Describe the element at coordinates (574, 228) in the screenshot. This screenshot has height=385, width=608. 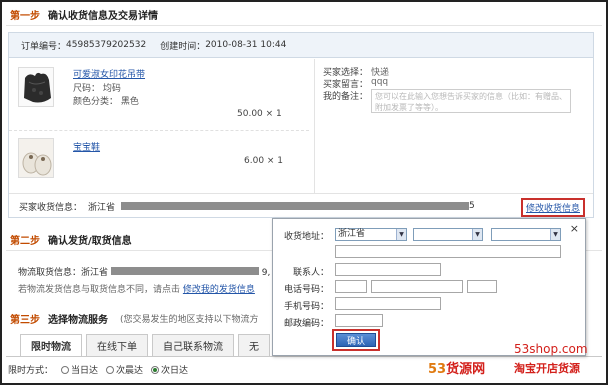
I see `close-icon: ×` at that location.